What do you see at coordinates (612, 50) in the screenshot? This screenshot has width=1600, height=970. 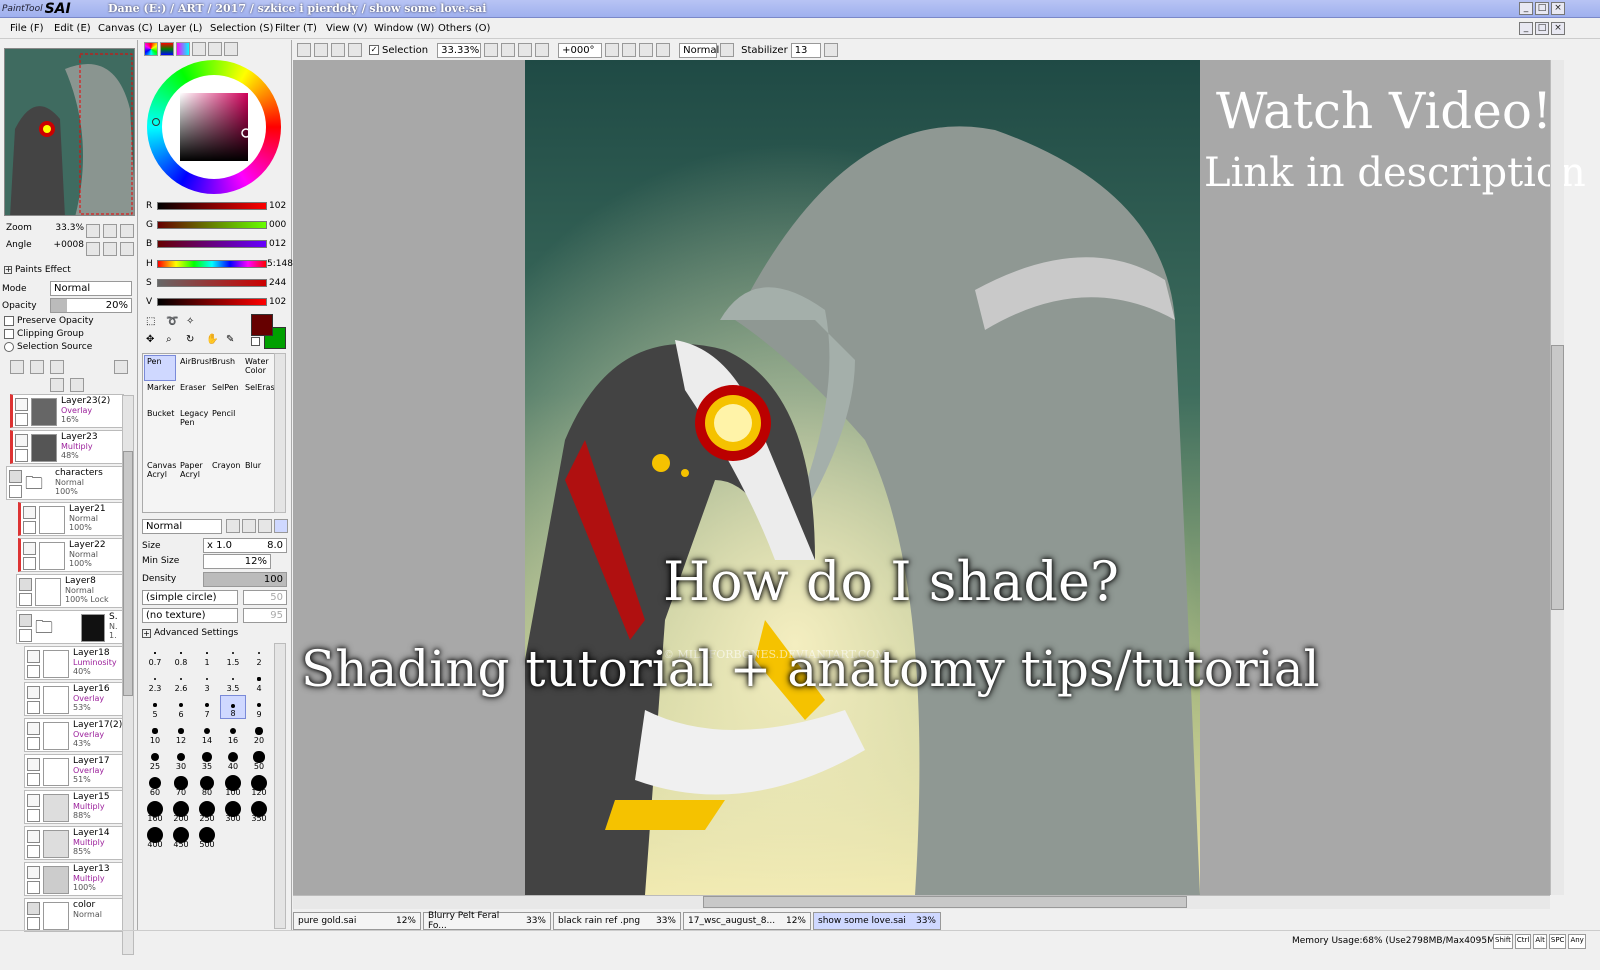 I see `rotation-dropdown-icon` at bounding box center [612, 50].